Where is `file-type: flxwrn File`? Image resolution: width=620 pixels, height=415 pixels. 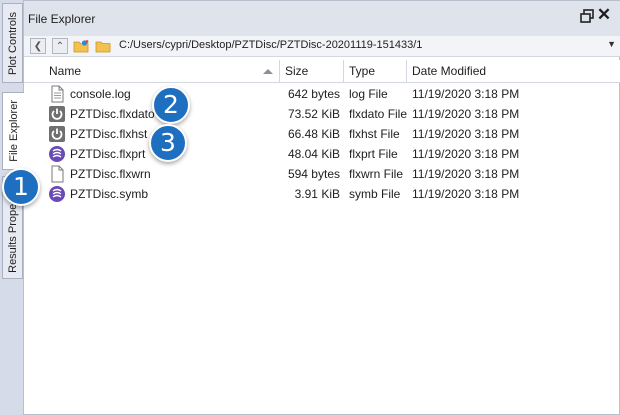
file-type: flxwrn File is located at coordinates (376, 174).